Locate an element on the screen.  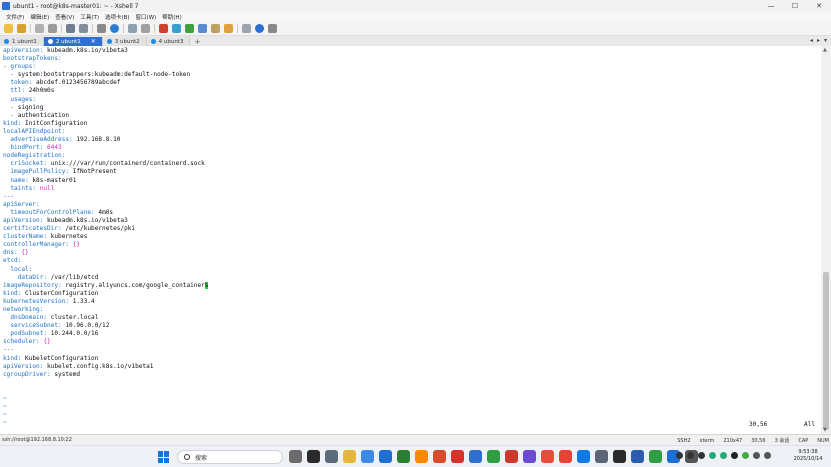
menu-view: 查看(V) is located at coordinates (64, 17).